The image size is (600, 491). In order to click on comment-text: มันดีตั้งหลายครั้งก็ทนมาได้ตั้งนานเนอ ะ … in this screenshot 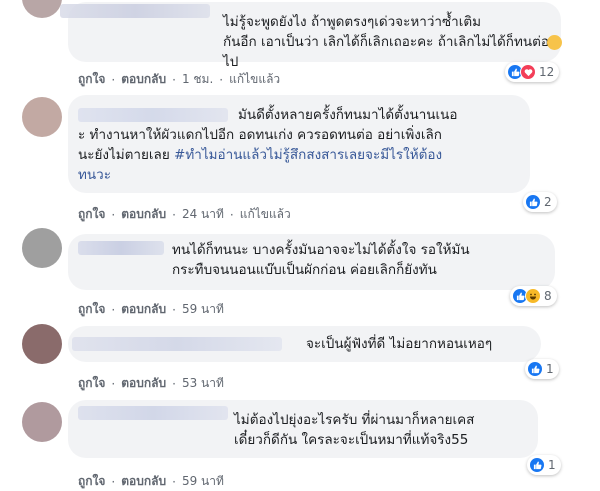, I will do `click(303, 145)`.